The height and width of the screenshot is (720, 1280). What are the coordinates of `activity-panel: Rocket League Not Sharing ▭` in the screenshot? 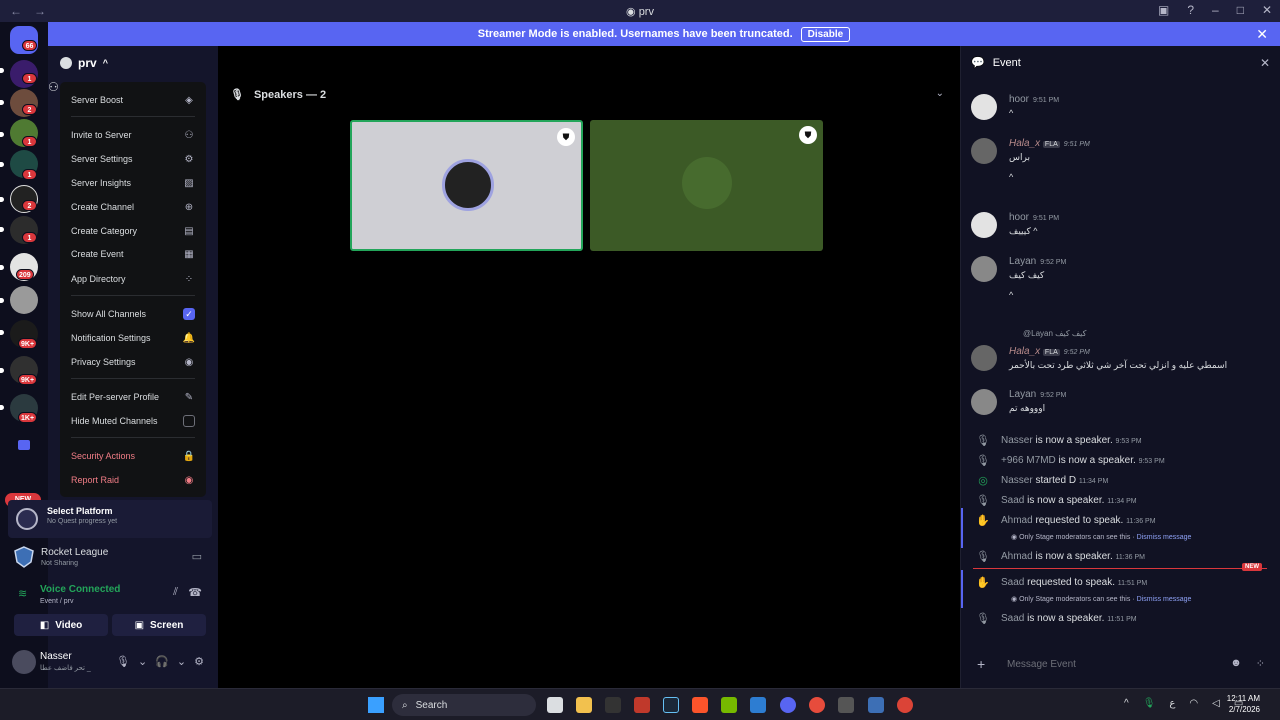 It's located at (110, 560).